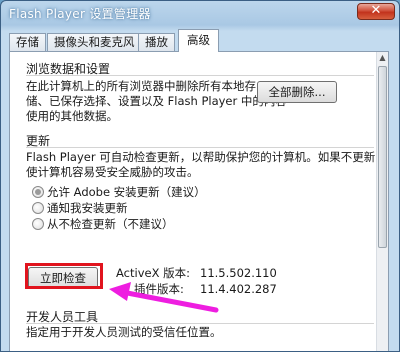 The height and width of the screenshot is (352, 400). I want to click on browsing-data-text-3: 使用的其他数据。, so click(72, 116).